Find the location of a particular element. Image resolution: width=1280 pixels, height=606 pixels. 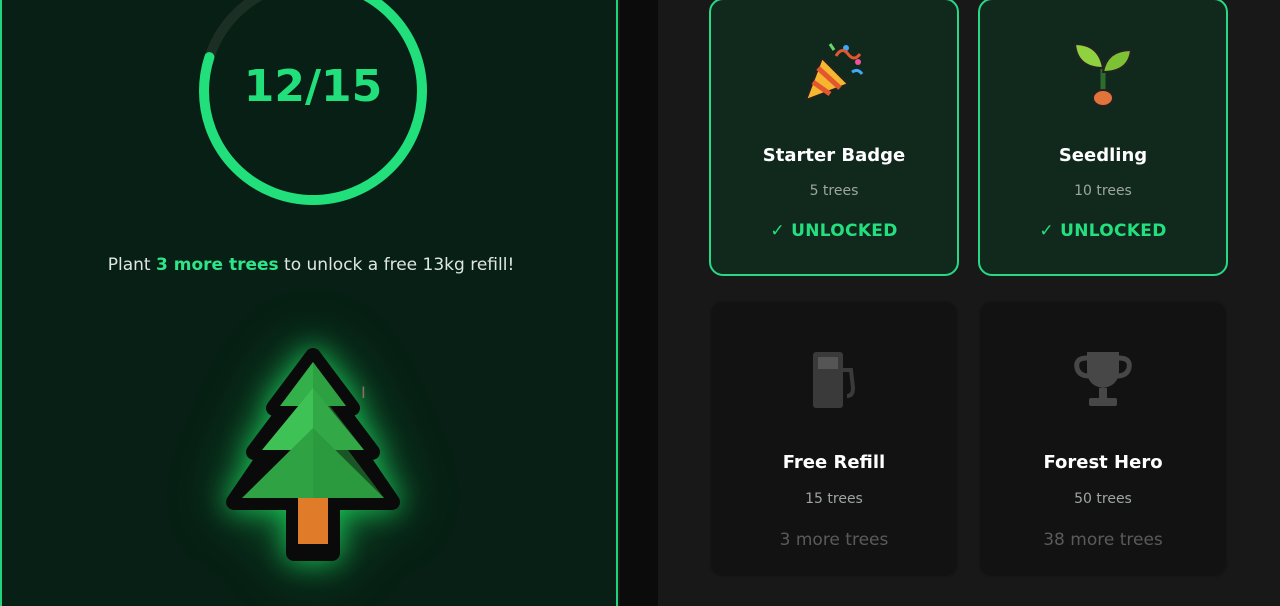

progress-count: 12/15 is located at coordinates (313, 86).